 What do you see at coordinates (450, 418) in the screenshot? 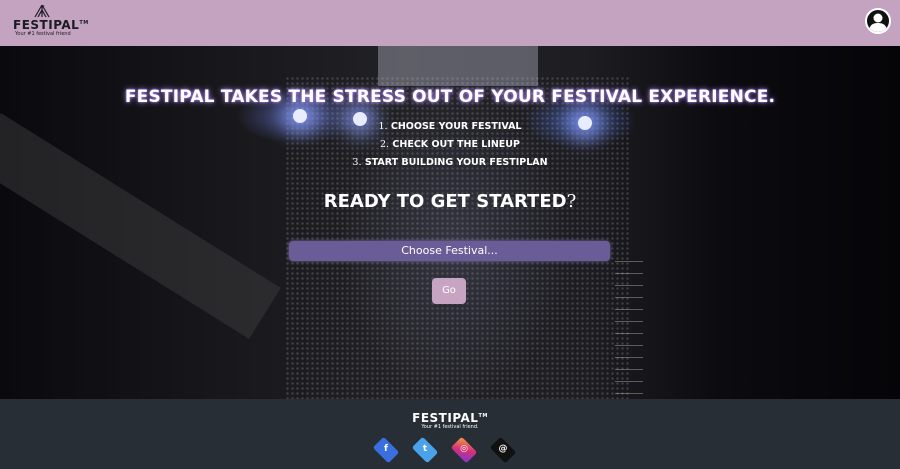
I see `footer-logo-title: FESTIPALTM` at bounding box center [450, 418].